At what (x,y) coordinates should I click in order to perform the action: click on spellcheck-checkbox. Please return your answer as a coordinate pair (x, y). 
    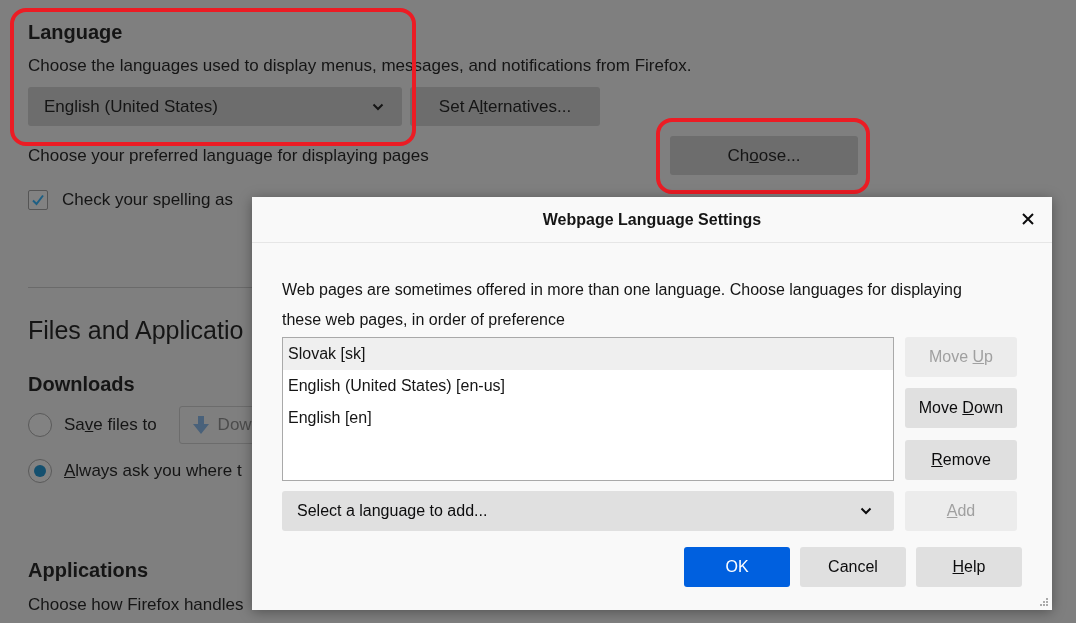
    Looking at the image, I should click on (38, 200).